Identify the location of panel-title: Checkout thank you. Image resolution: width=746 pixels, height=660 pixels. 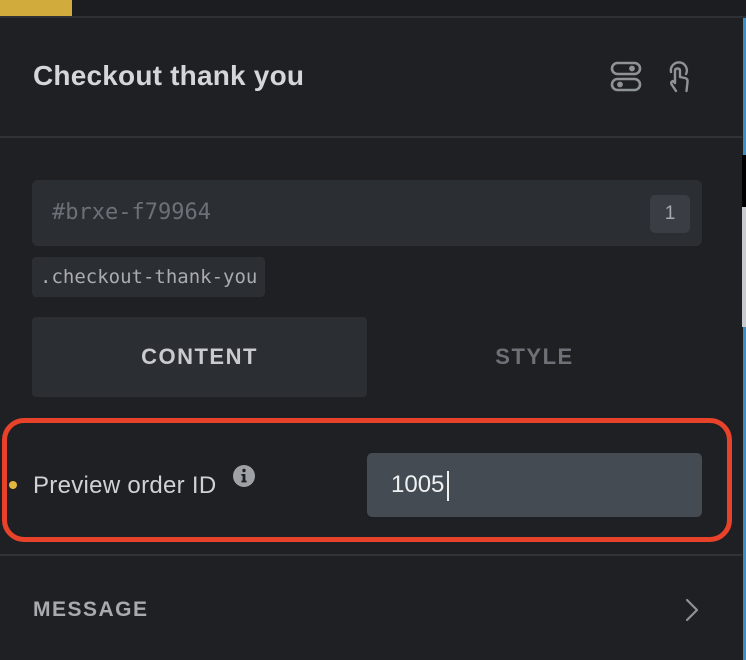
(169, 75).